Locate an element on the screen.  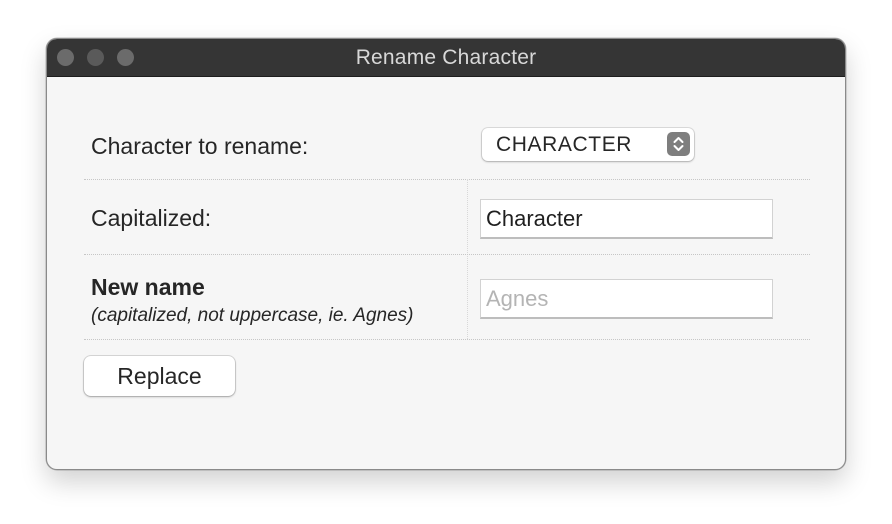
character-to-rename-label: Character to rename: is located at coordinates (200, 146).